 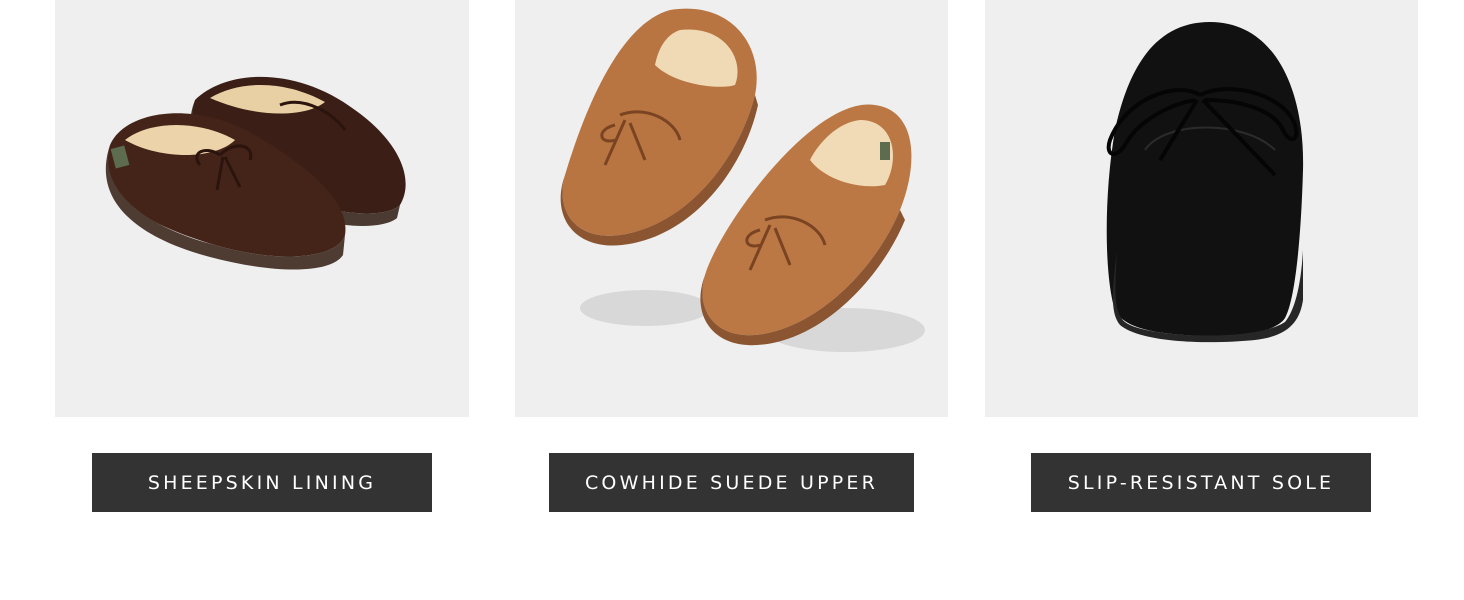 I want to click on brown-moccasin-illustration, so click(x=255, y=173).